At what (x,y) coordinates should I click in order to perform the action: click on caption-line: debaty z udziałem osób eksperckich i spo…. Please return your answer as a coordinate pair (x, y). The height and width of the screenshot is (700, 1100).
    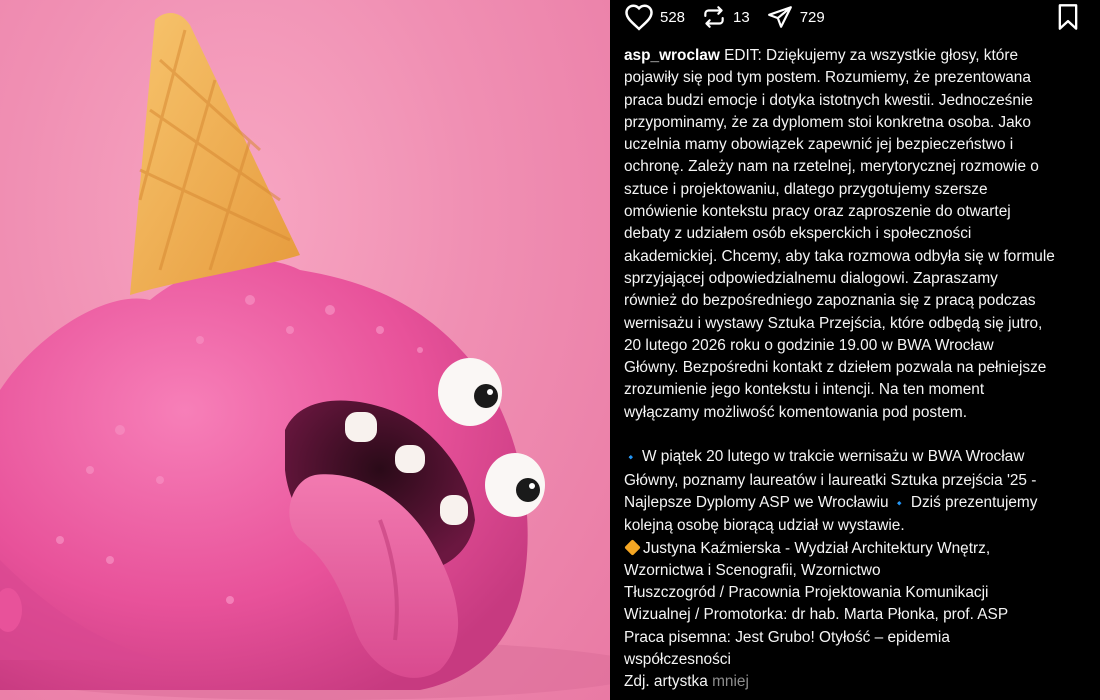
    Looking at the image, I should click on (798, 234).